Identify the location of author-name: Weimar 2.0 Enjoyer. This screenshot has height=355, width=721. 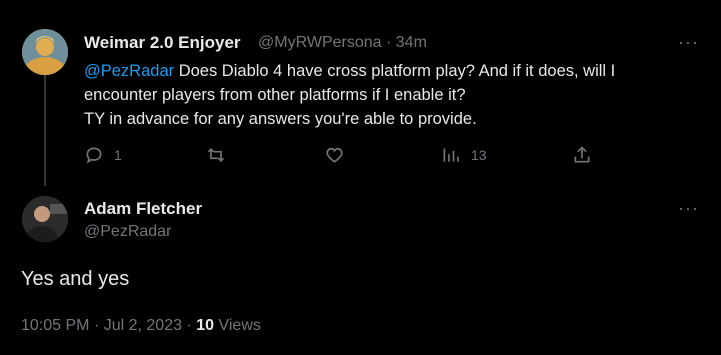
(162, 43).